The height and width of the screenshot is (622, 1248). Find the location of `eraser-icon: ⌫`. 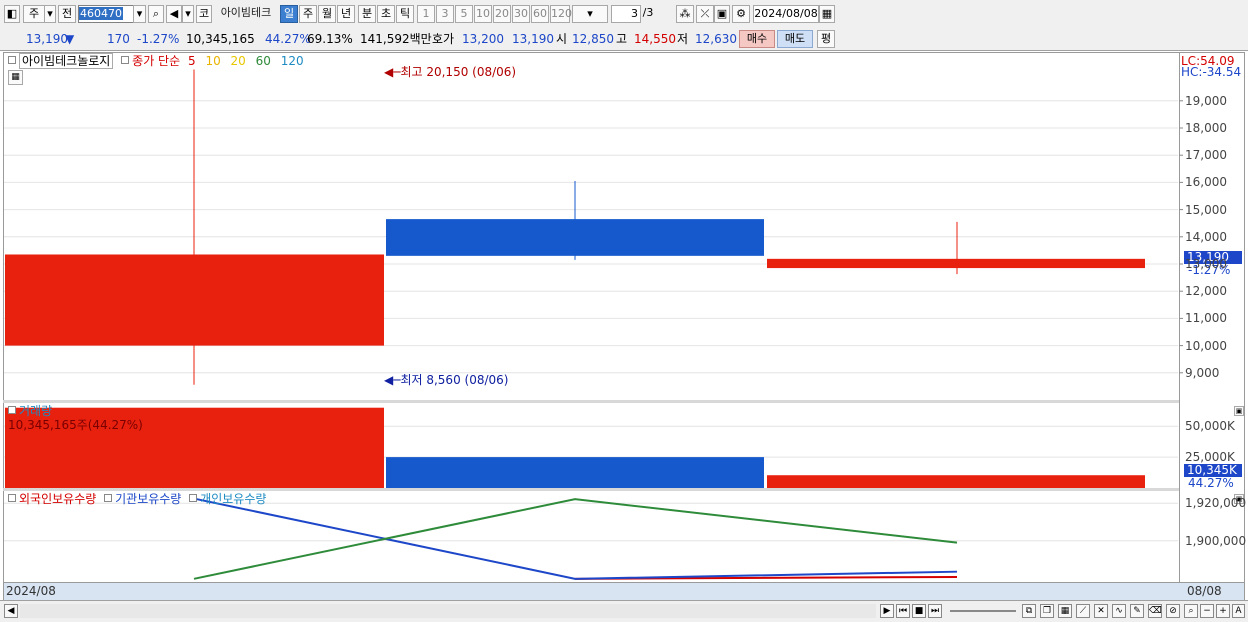

eraser-icon: ⌫ is located at coordinates (1155, 611).